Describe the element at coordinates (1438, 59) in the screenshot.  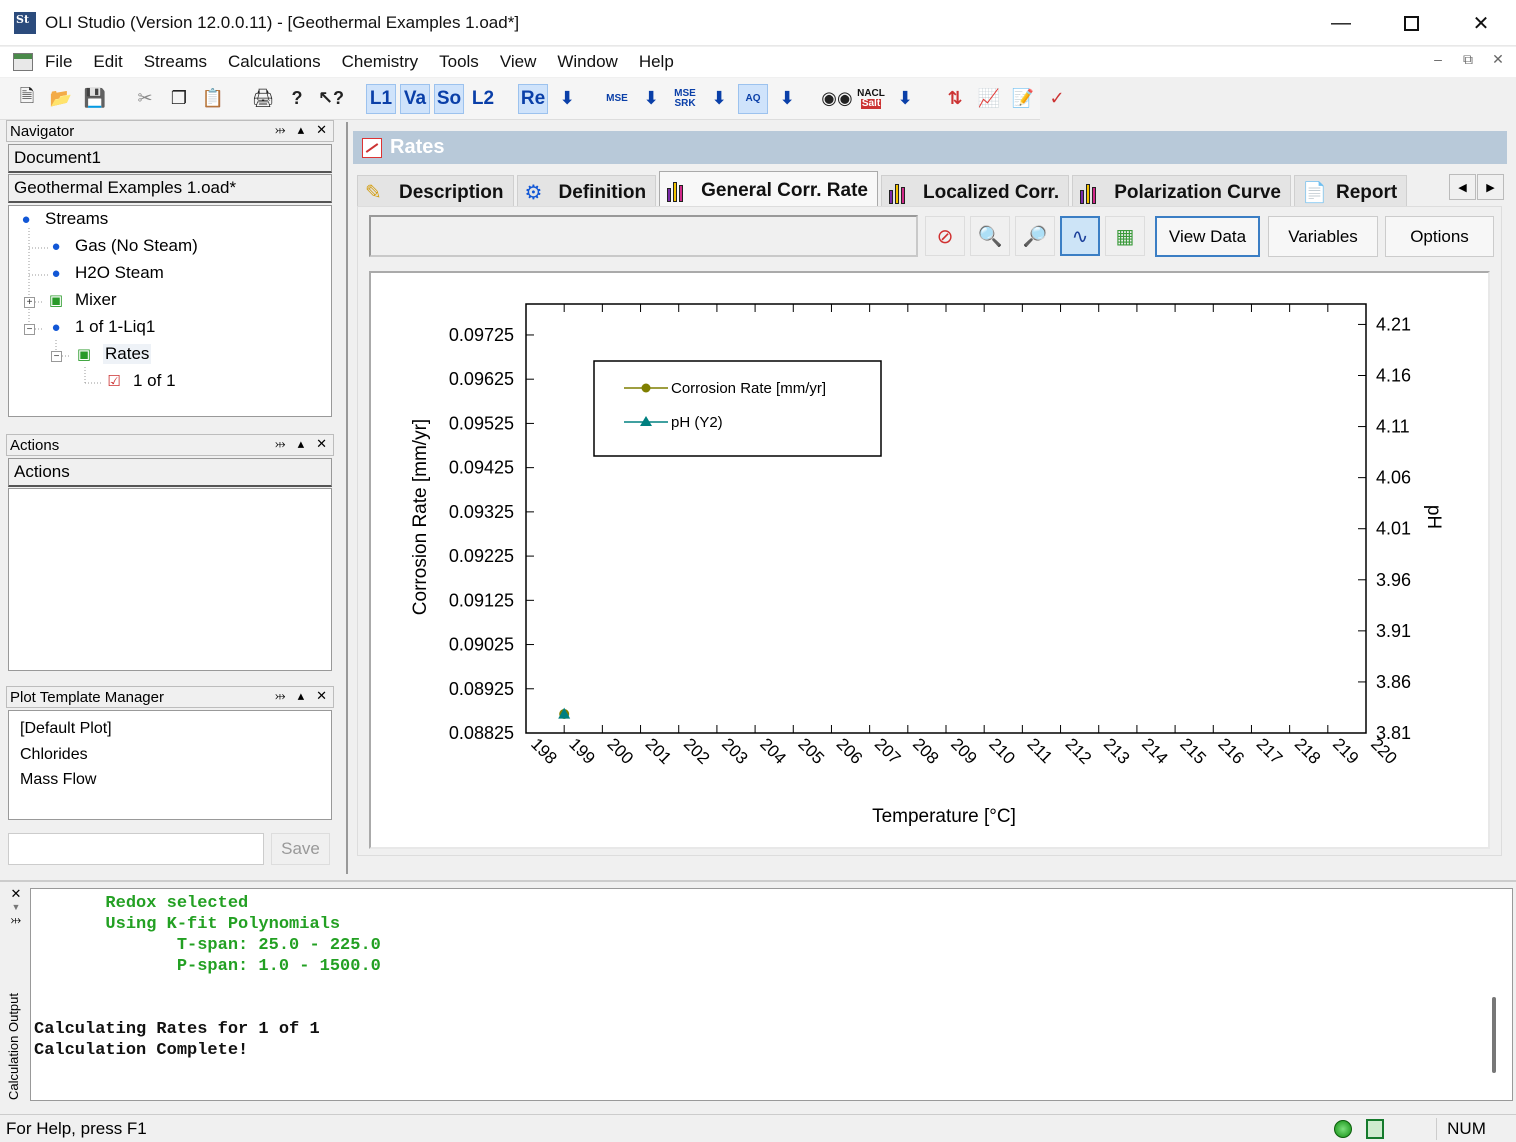
I see `mdi-minimize-button: –` at that location.